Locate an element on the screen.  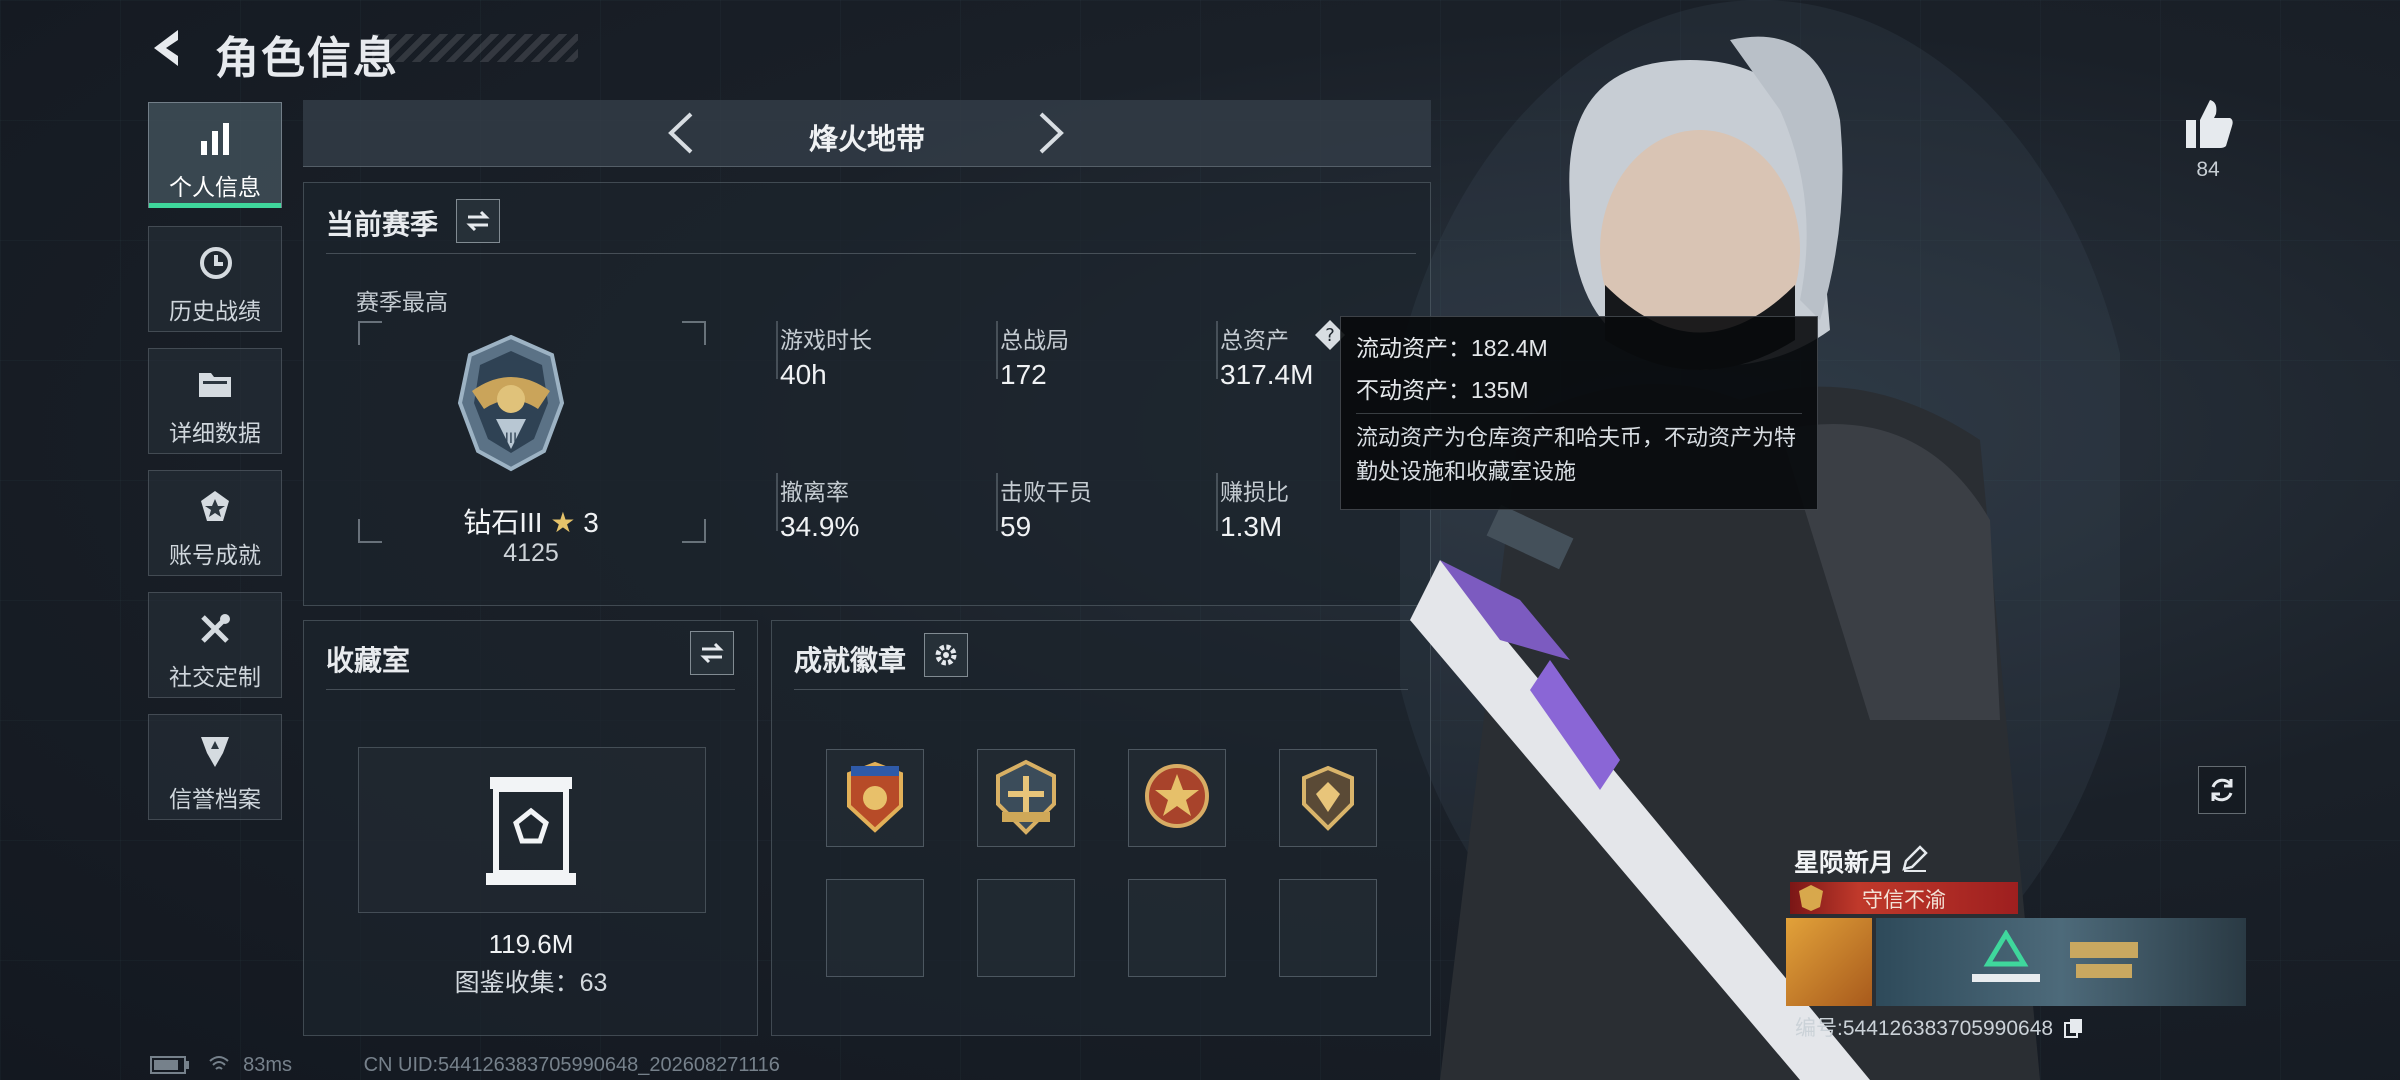
stat-label-matches: 总战局 is located at coordinates (1034, 340).